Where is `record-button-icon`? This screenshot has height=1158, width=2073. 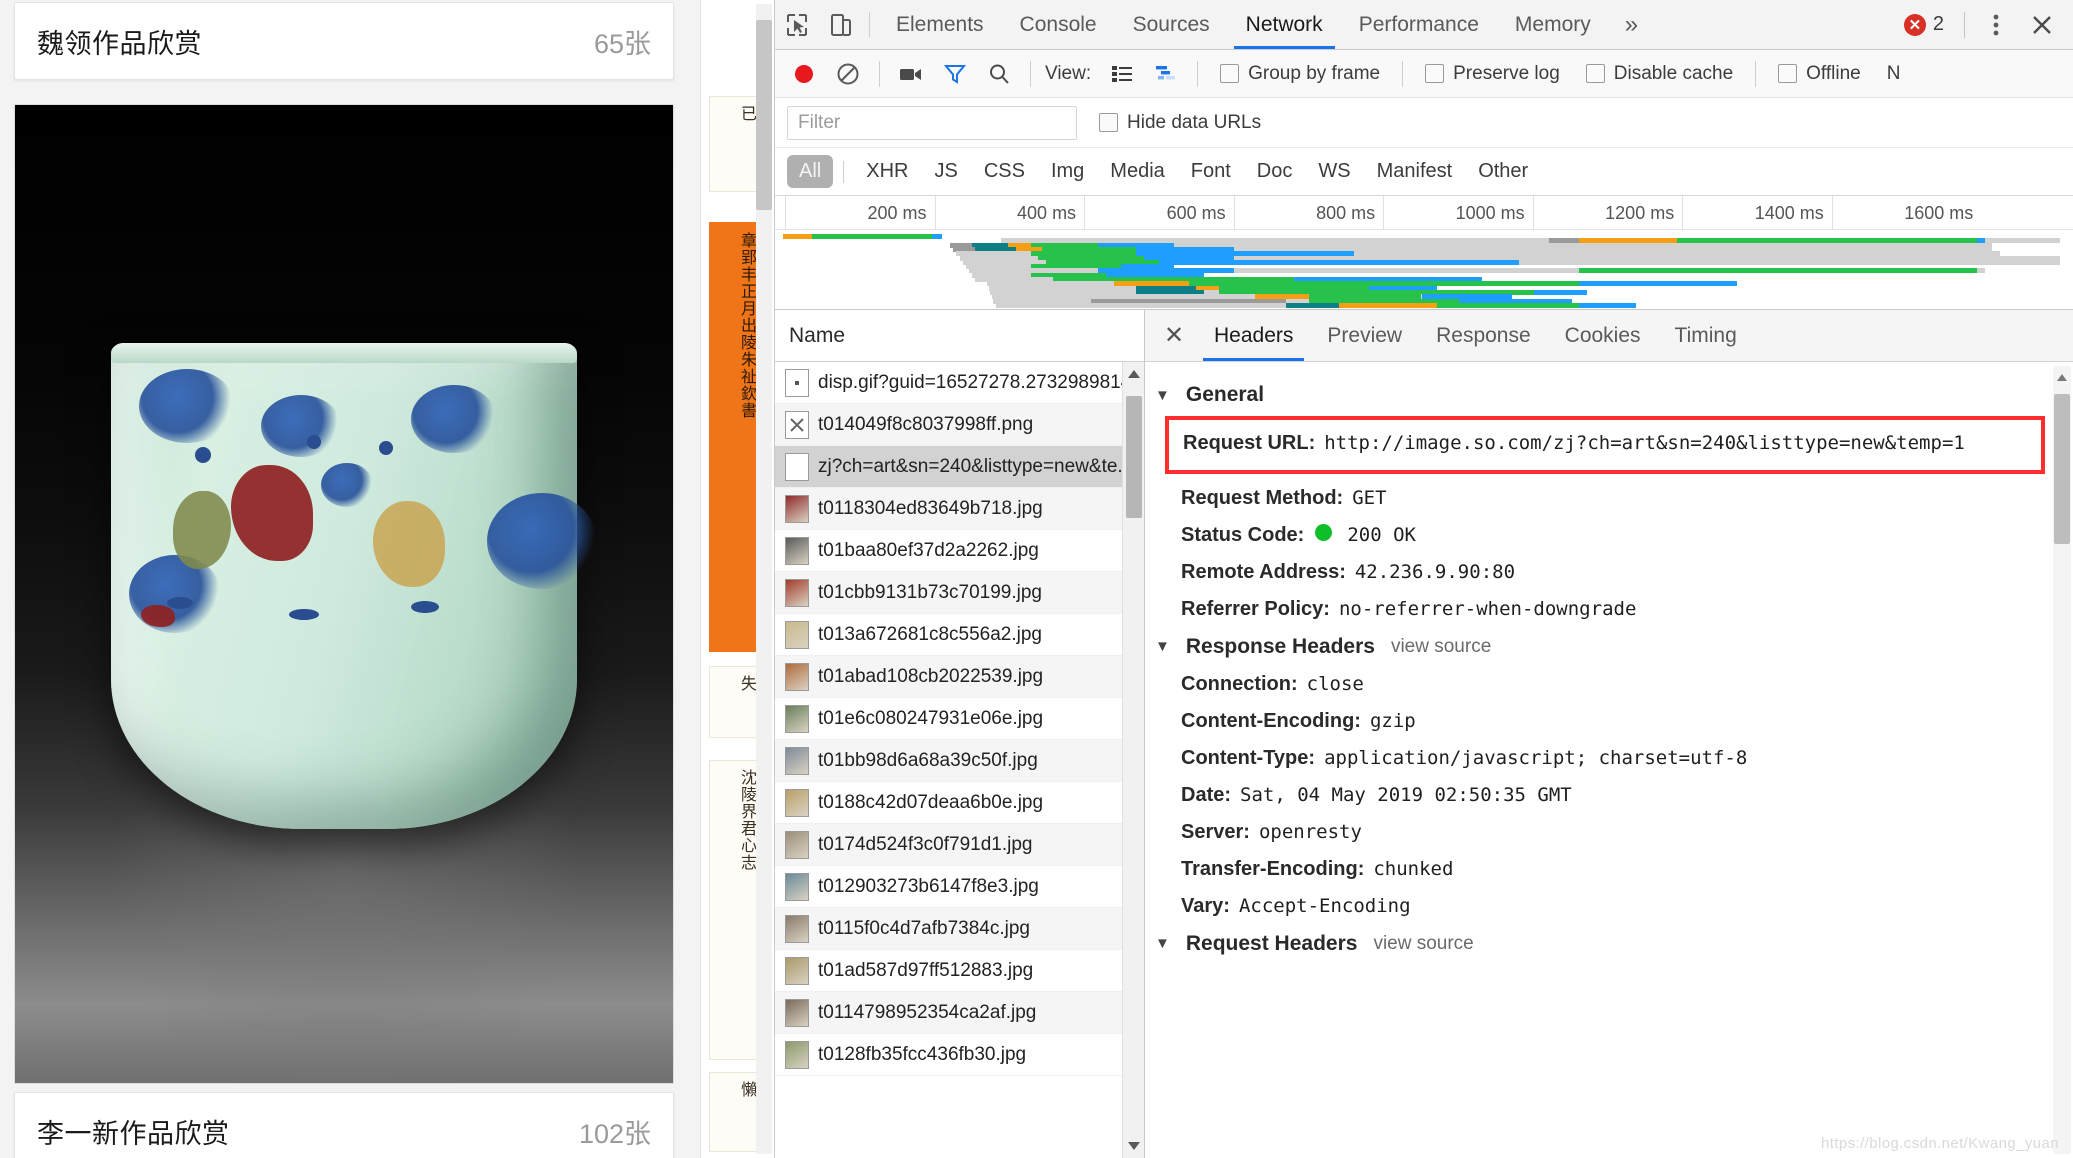 record-button-icon is located at coordinates (804, 74).